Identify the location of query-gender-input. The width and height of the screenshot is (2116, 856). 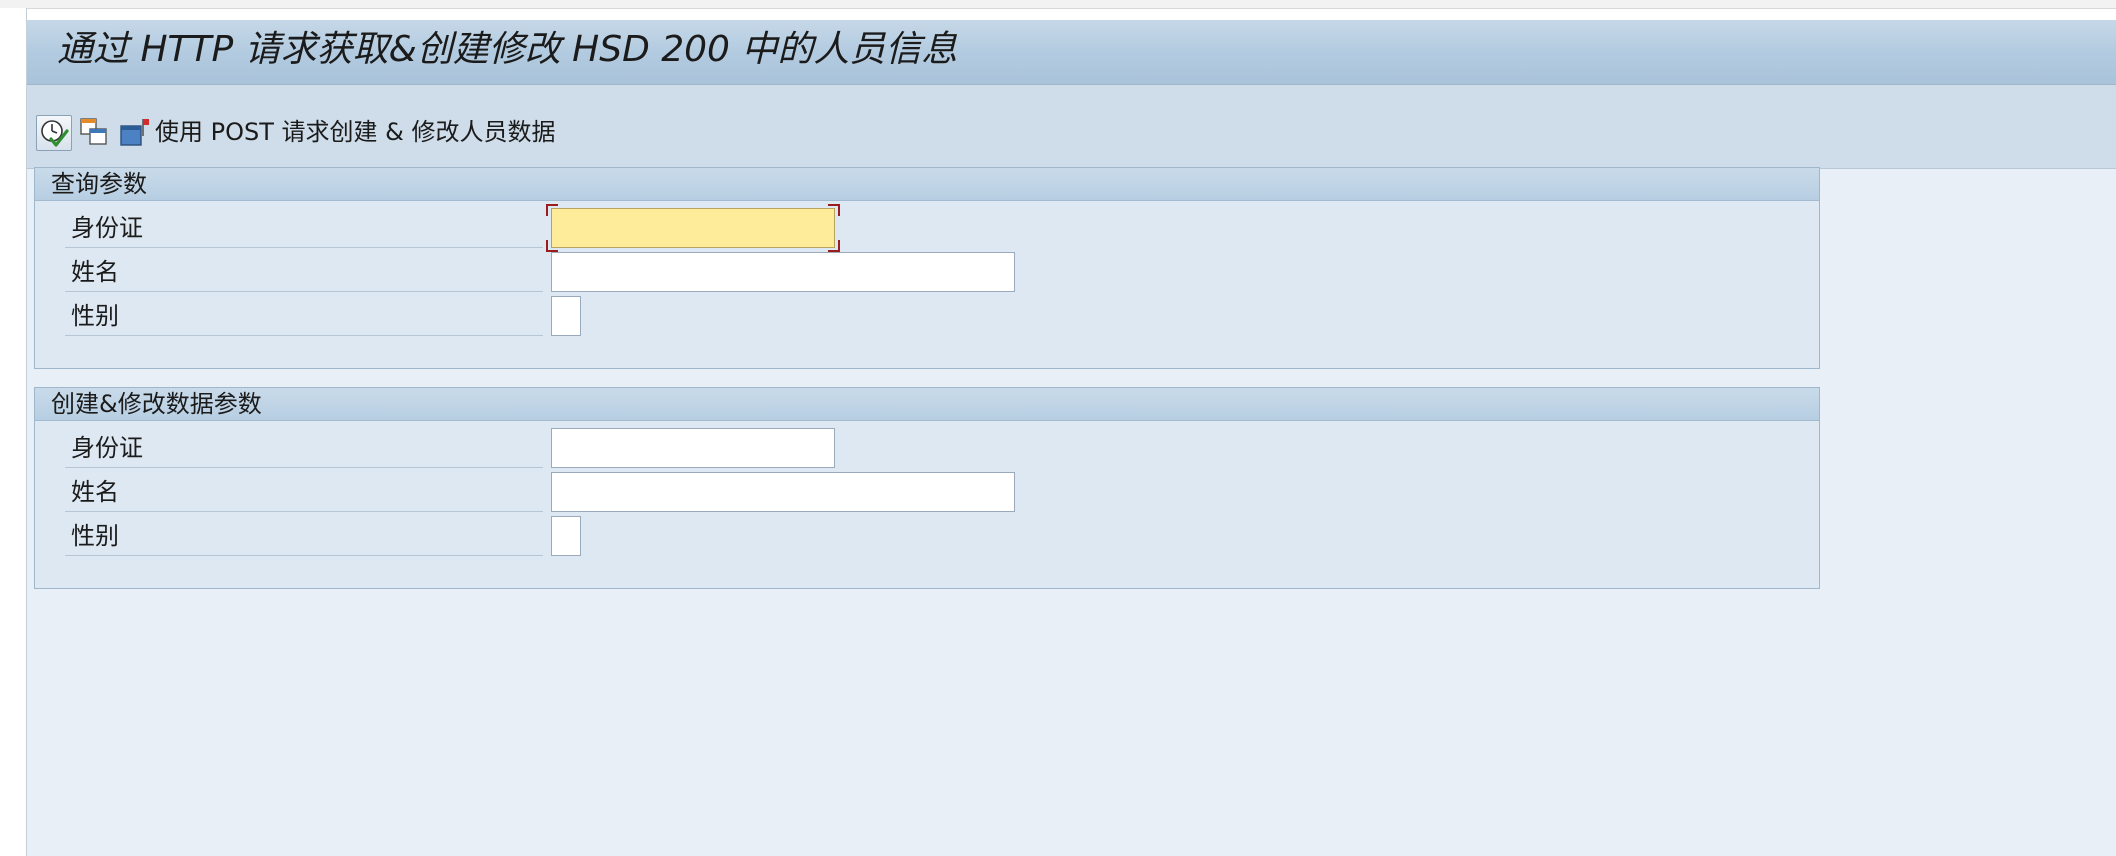
(566, 316).